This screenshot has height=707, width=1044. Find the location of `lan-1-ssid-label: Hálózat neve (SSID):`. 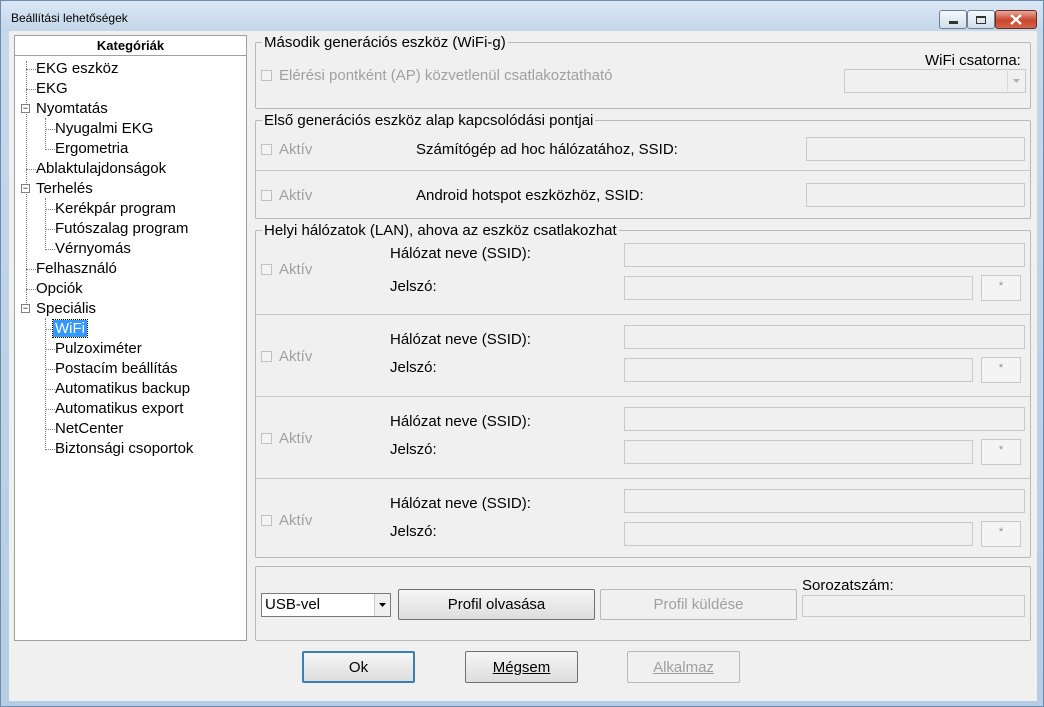

lan-1-ssid-label: Hálózat neve (SSID): is located at coordinates (460, 253).